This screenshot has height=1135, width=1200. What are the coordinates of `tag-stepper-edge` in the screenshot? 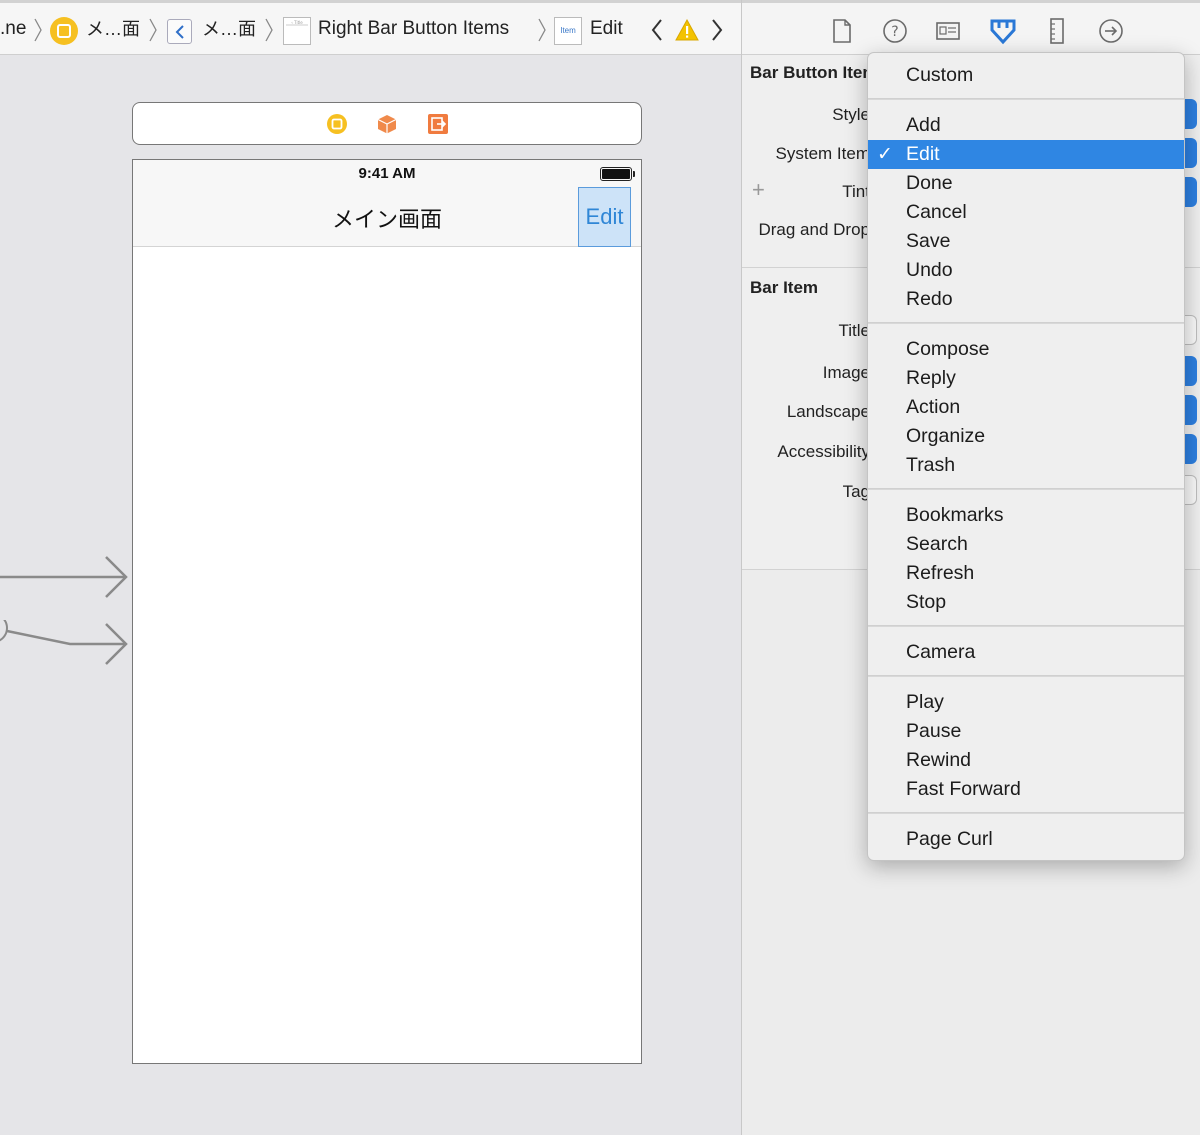 It's located at (1190, 490).